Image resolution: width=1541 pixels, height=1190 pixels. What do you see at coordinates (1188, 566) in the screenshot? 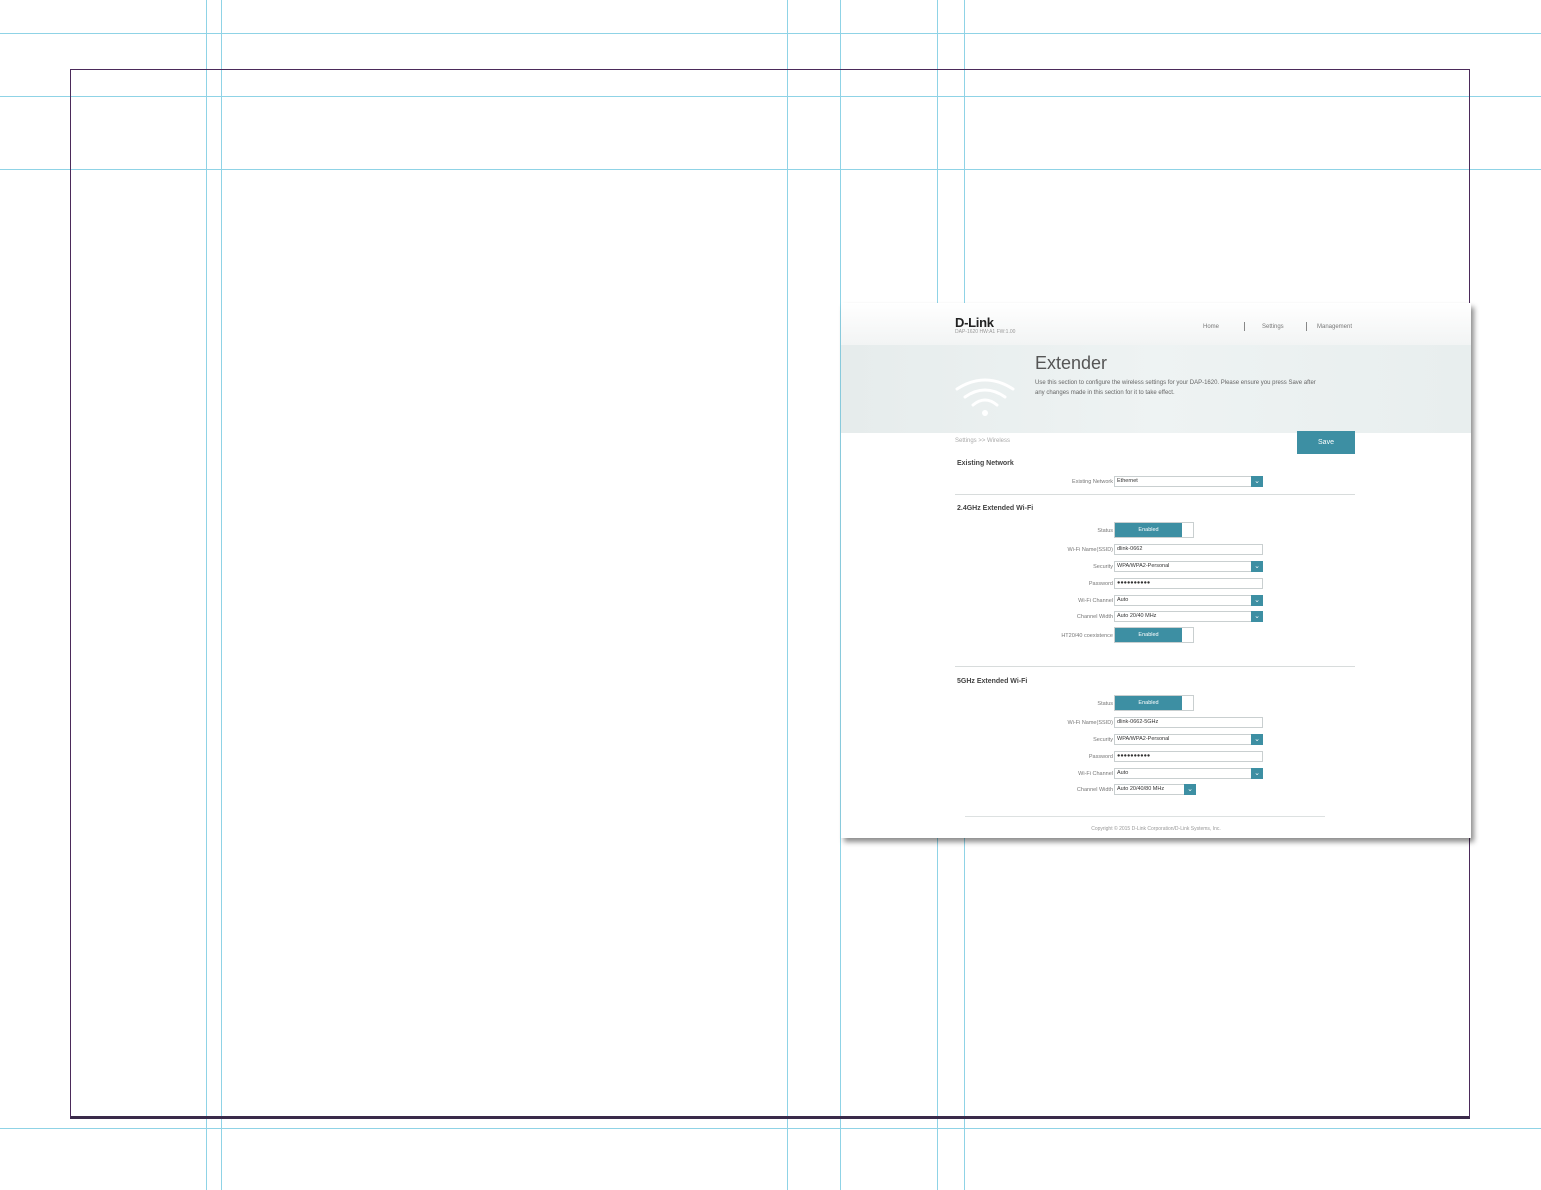
I see `security-select-24ghz: WPA/WPA2-Personal ⌄` at bounding box center [1188, 566].